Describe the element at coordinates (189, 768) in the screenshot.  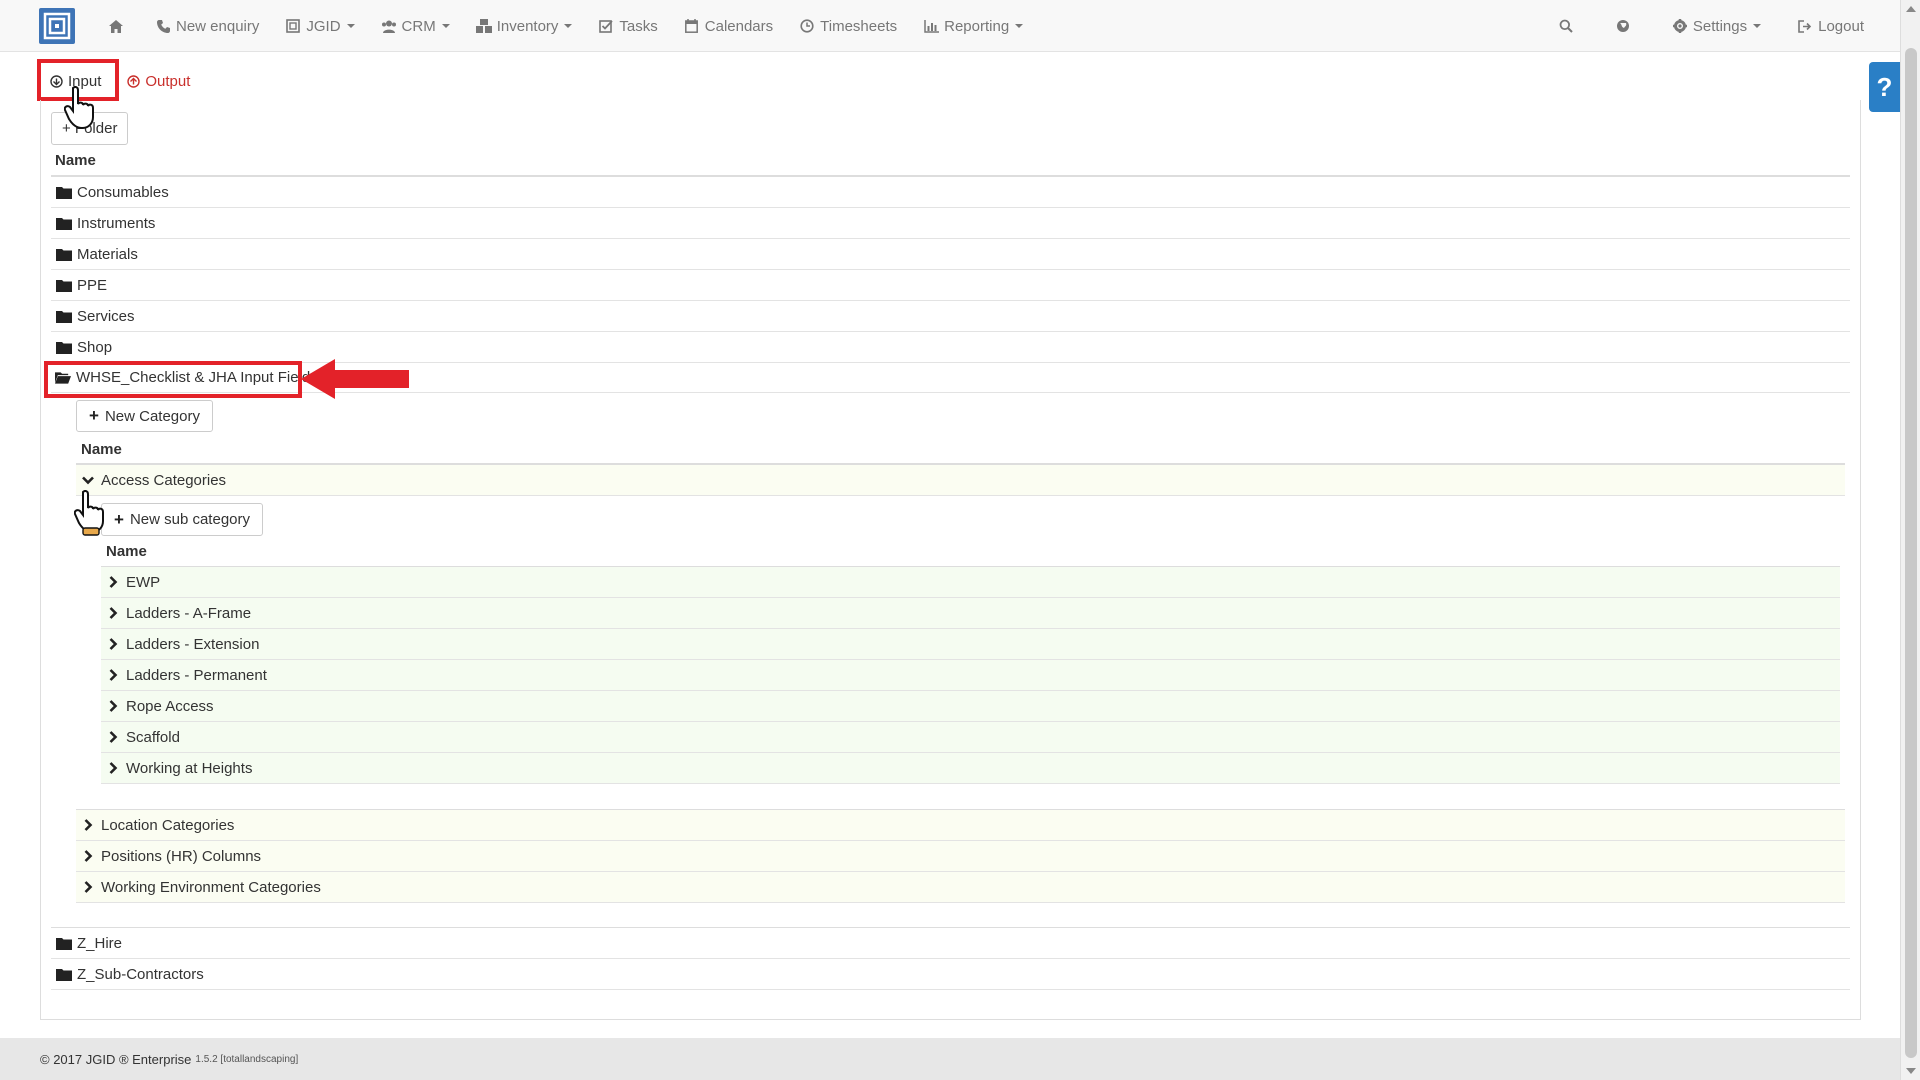
I see `subcategory-label: Working at Heights` at that location.